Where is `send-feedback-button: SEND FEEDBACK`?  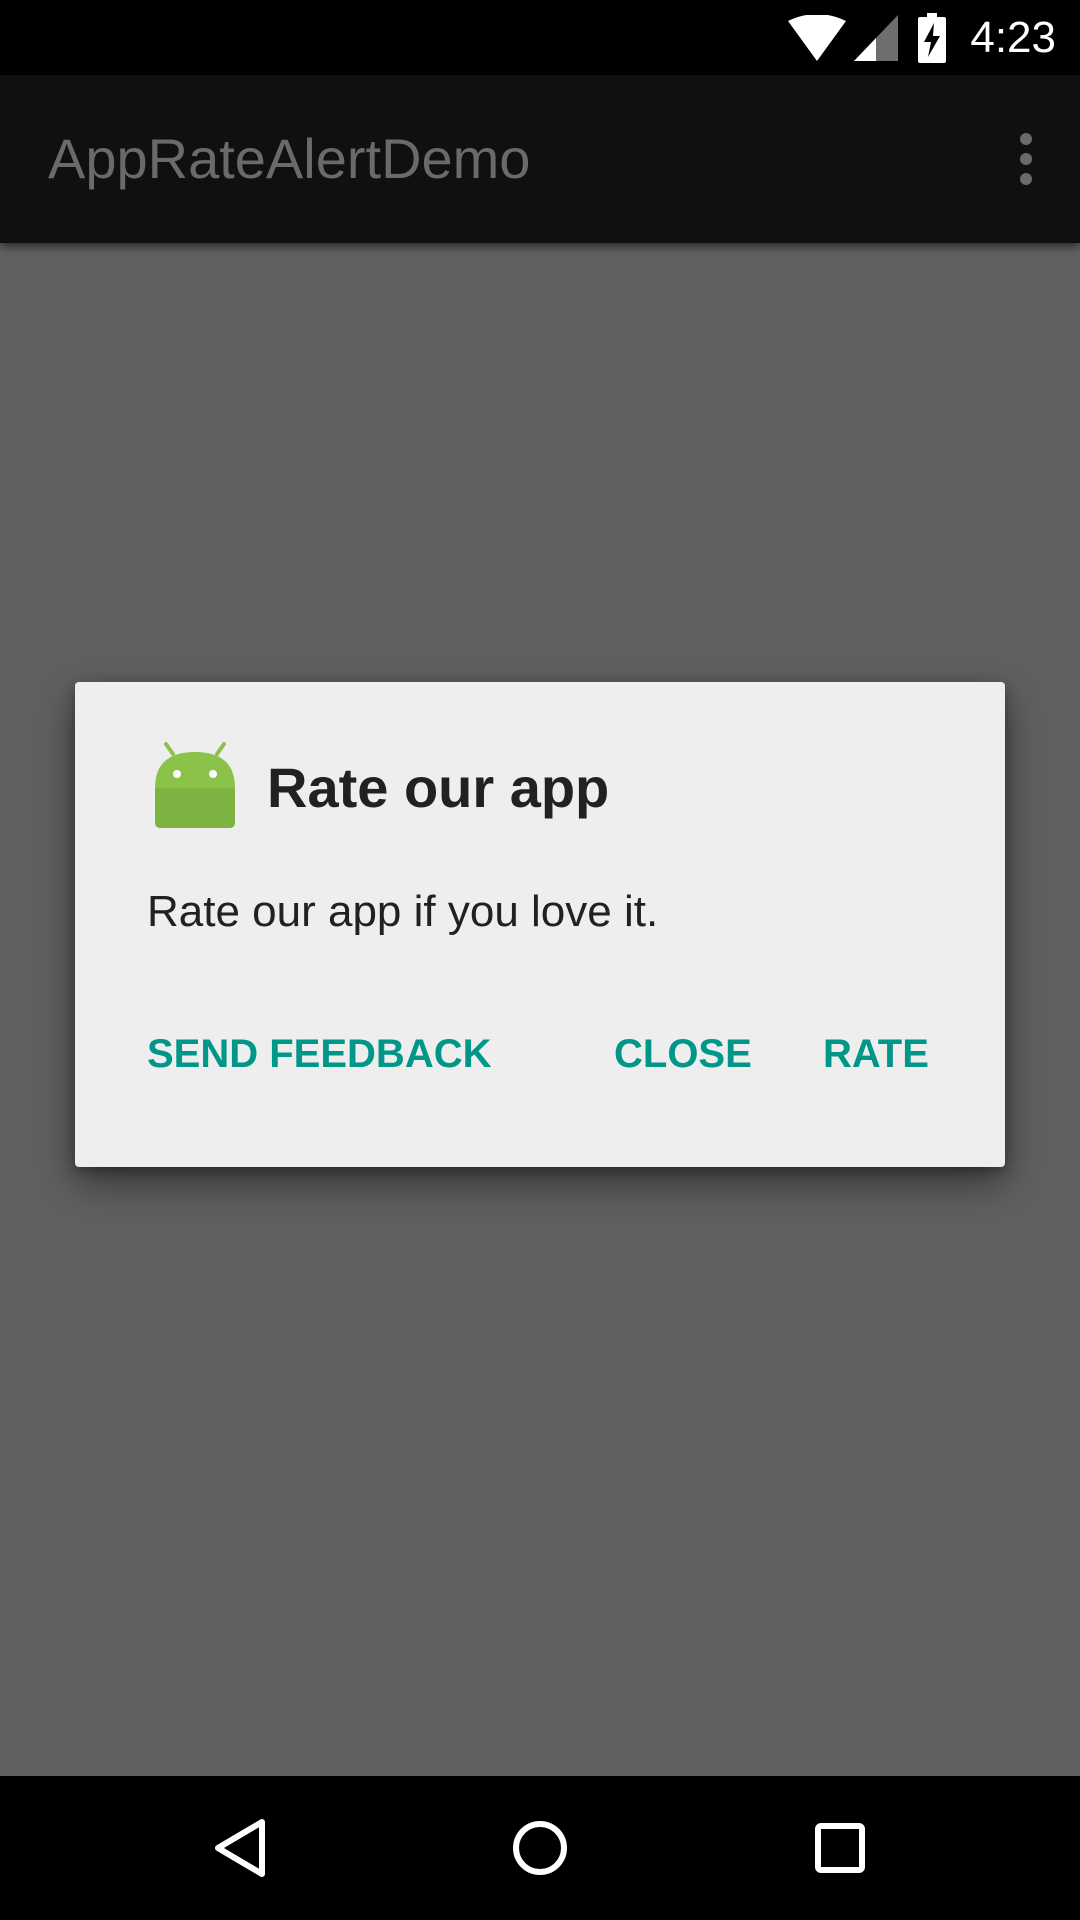 send-feedback-button: SEND FEEDBACK is located at coordinates (319, 1054).